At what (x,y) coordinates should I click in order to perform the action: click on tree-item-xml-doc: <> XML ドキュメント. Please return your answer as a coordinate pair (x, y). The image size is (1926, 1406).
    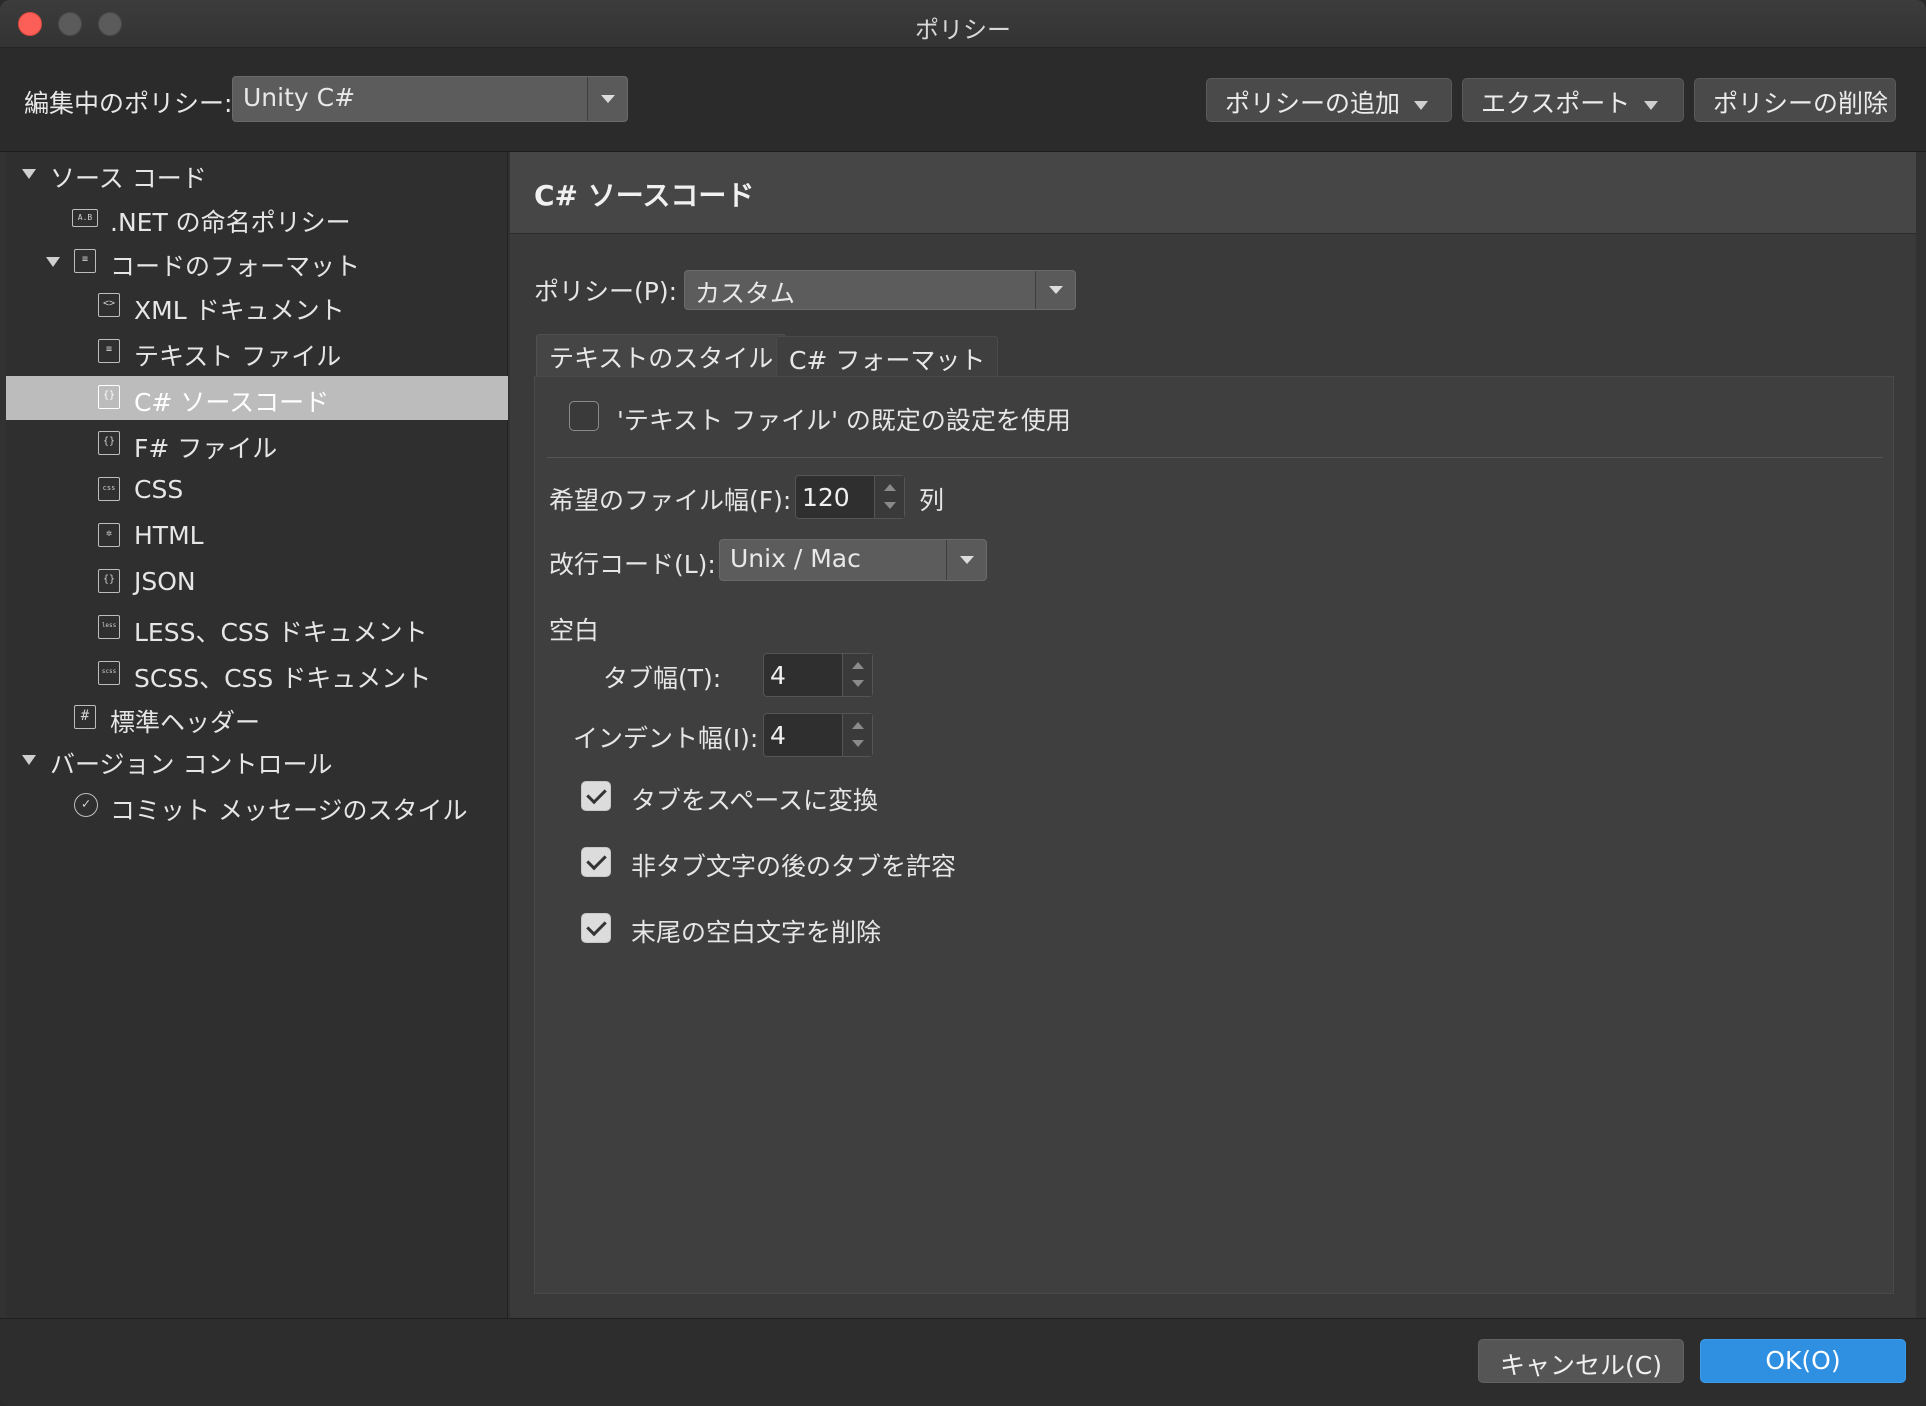
    Looking at the image, I should click on (257, 306).